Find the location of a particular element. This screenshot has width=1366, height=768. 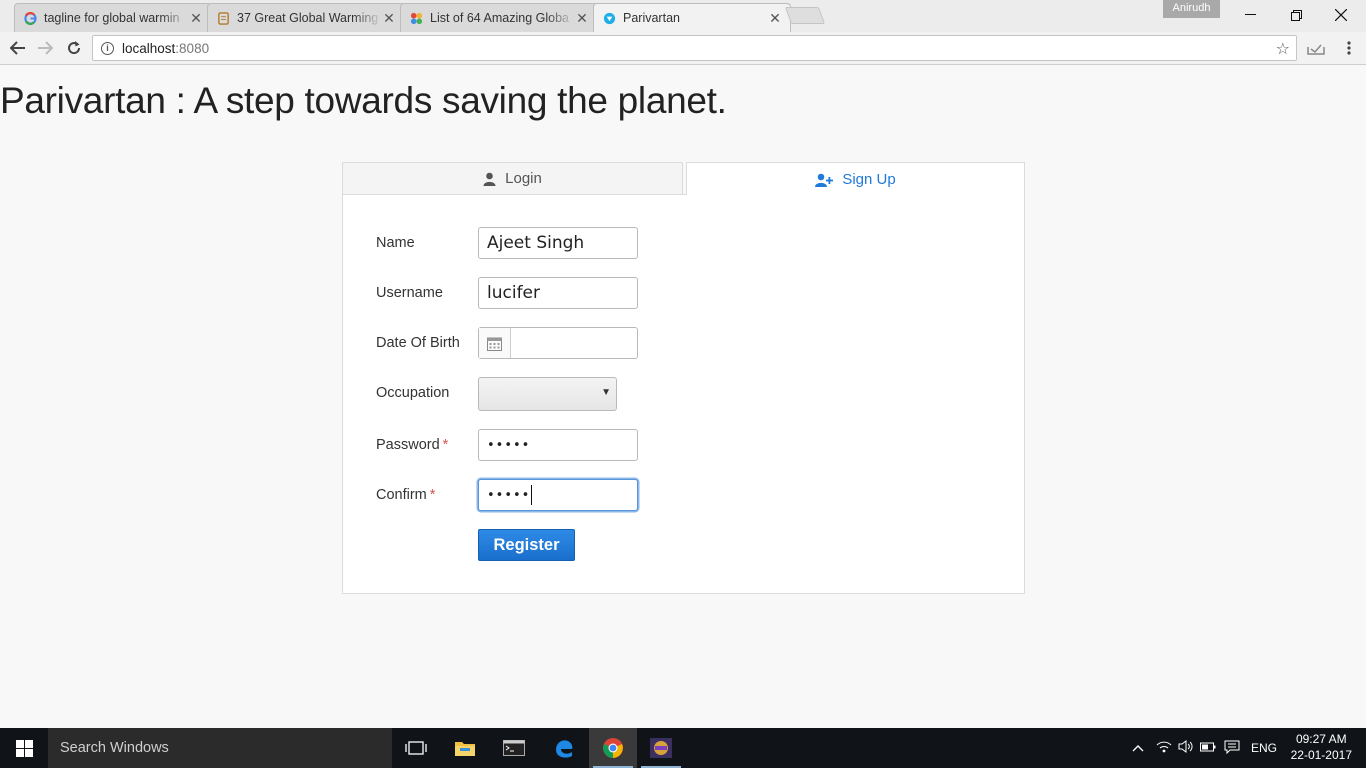

volume-icon is located at coordinates (1186, 748).